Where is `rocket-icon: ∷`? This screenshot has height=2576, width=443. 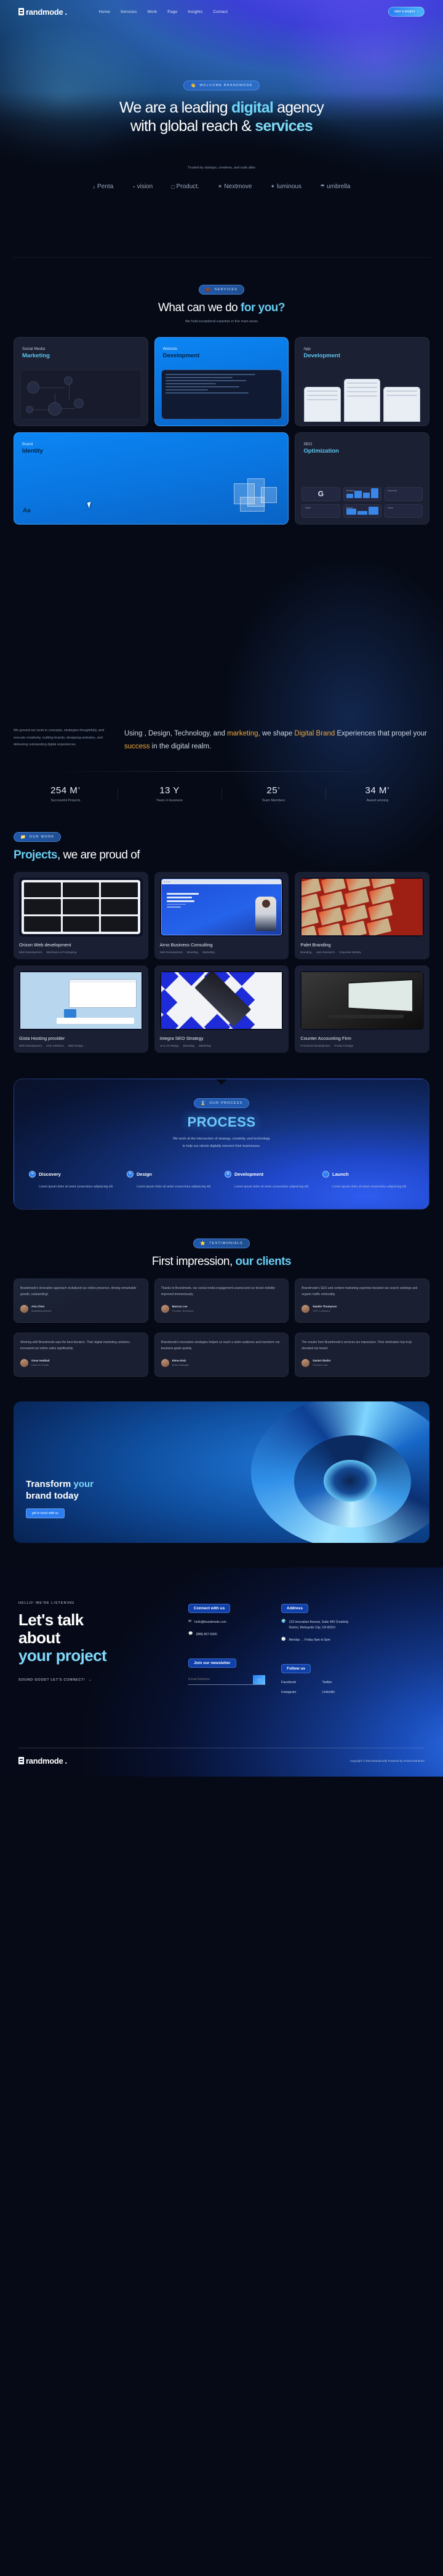
rocket-icon: ∷ is located at coordinates (325, 1174).